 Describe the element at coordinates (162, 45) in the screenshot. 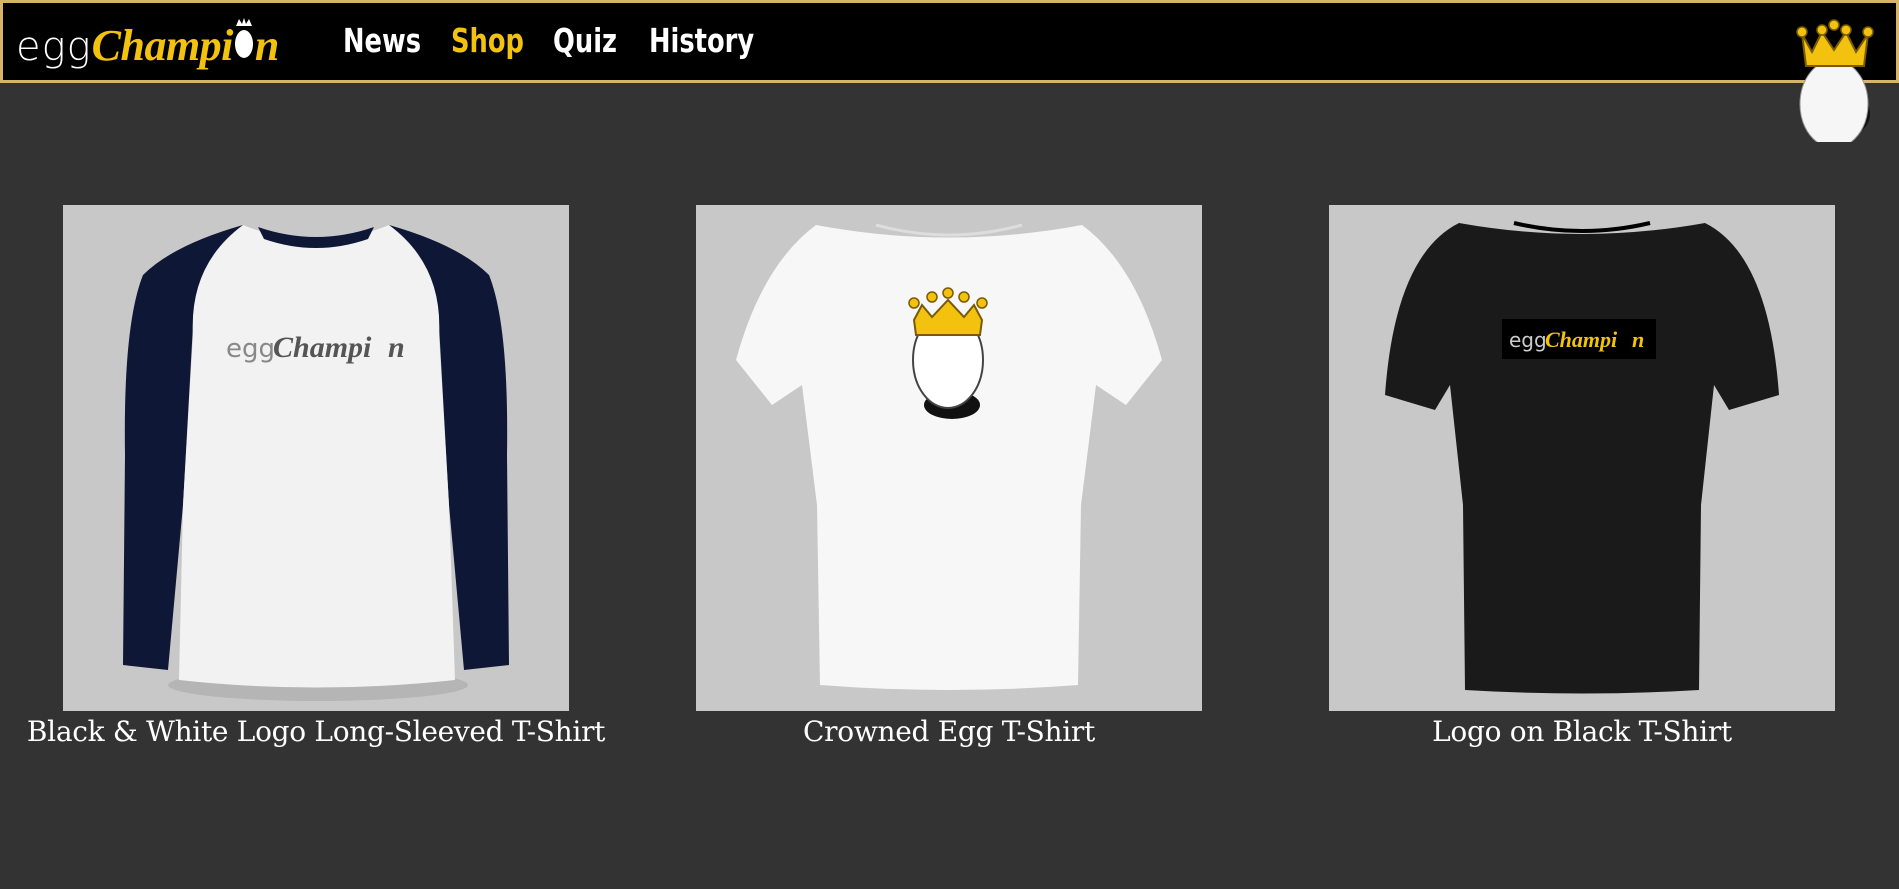

I see `logo-champion-text: Champi` at that location.